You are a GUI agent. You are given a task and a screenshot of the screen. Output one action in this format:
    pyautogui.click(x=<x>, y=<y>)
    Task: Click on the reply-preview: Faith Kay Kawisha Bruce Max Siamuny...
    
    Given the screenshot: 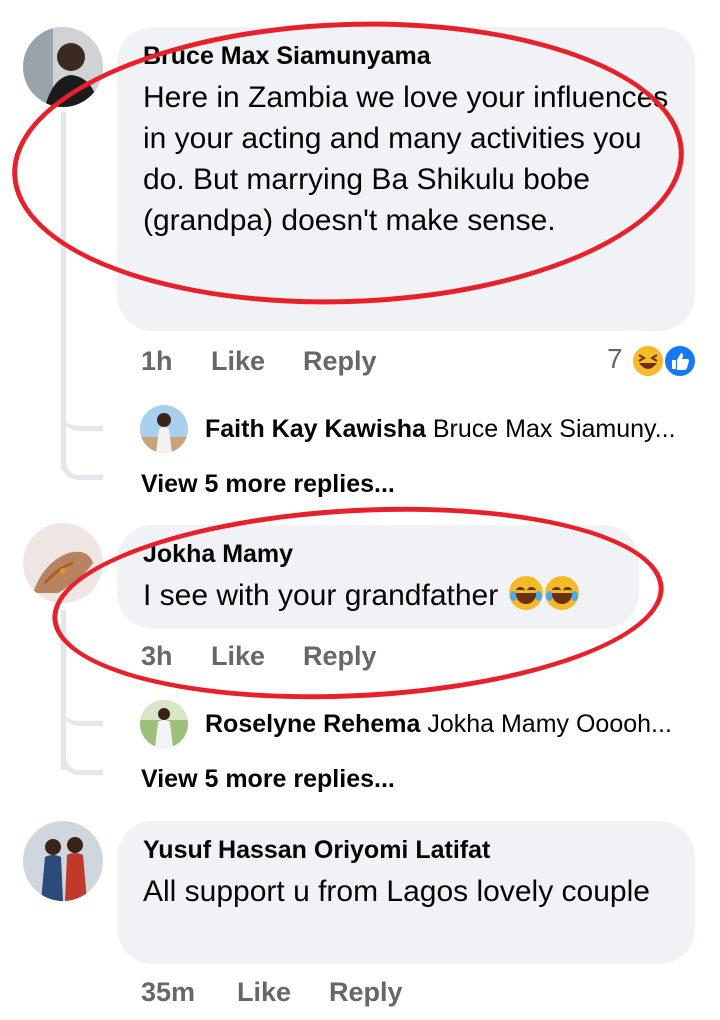 What is the action you would take?
    pyautogui.click(x=440, y=429)
    